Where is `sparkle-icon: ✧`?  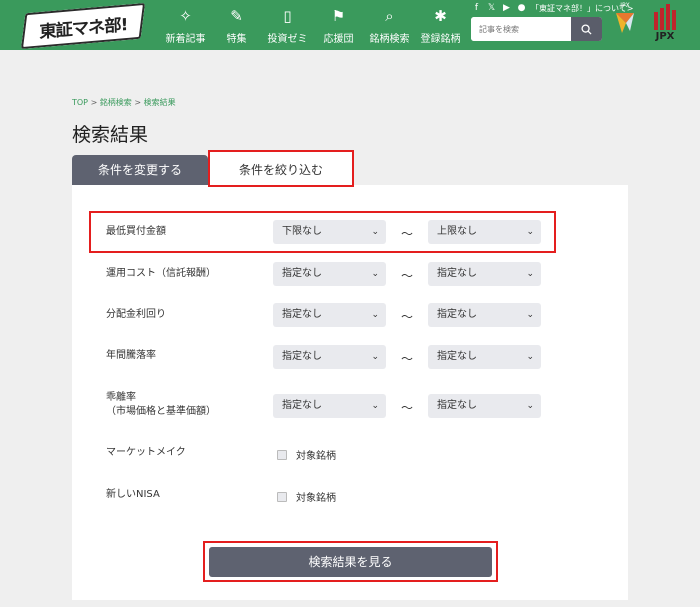
sparkle-icon: ✧ is located at coordinates (185, 16).